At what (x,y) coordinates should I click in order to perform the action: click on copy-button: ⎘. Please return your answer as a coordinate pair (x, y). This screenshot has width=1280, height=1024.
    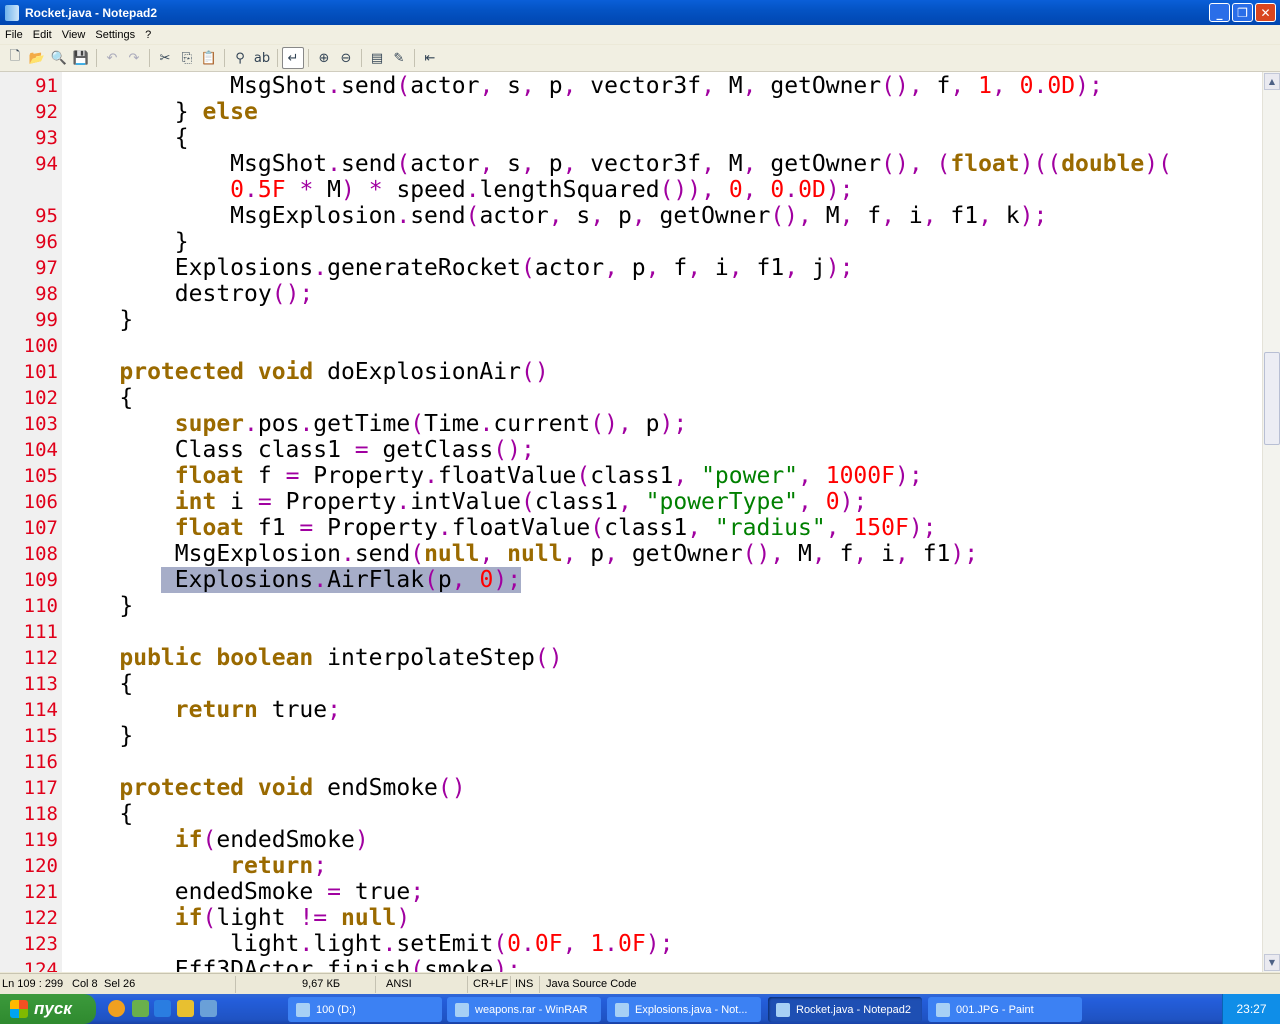
    Looking at the image, I should click on (187, 58).